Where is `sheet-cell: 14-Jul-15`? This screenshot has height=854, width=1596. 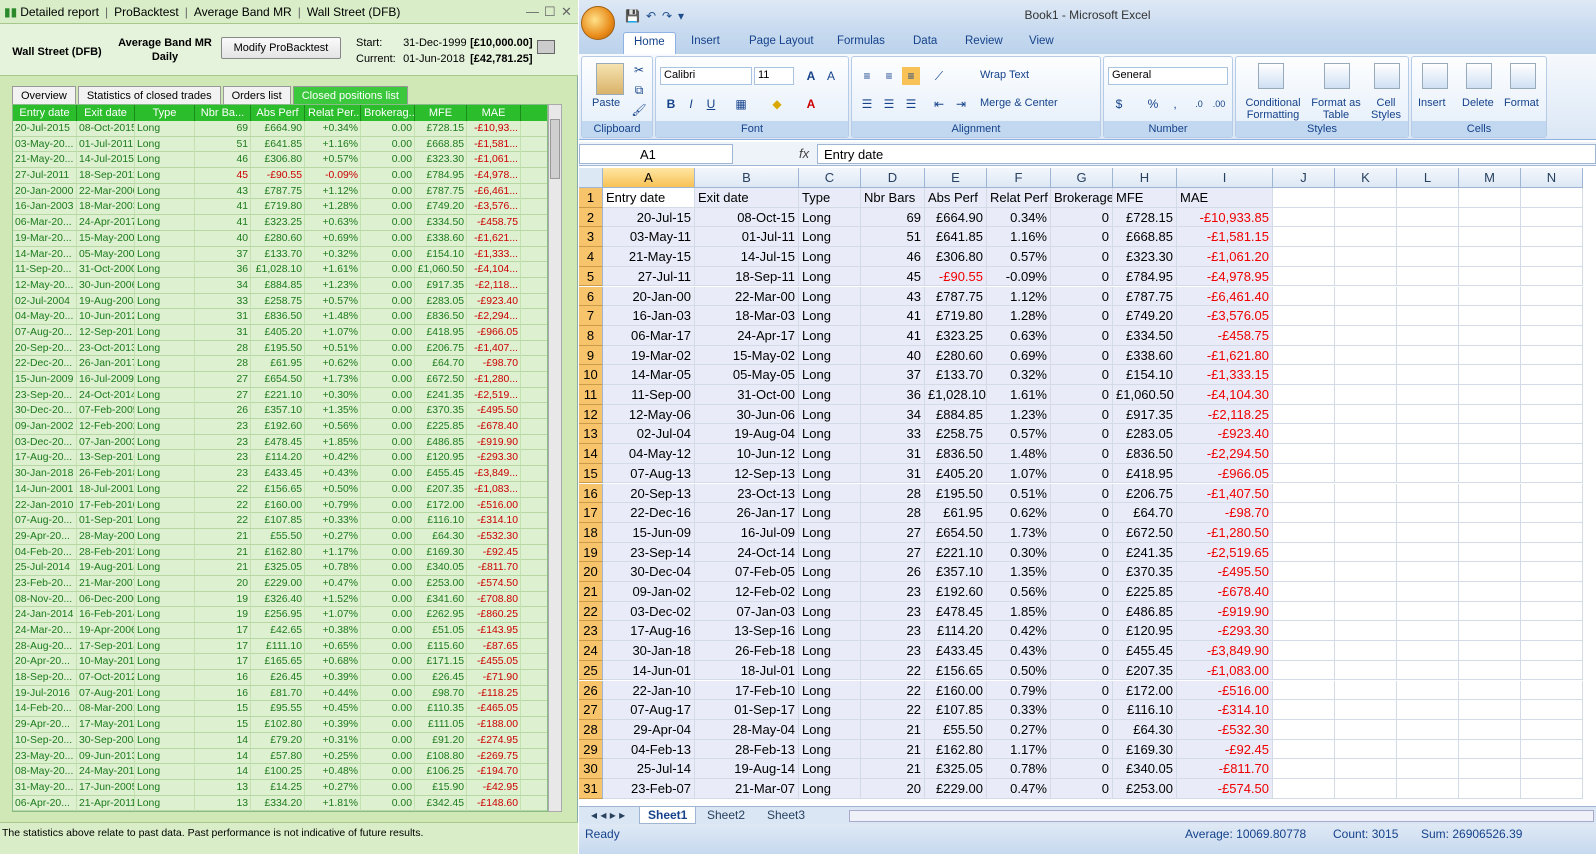
sheet-cell: 14-Jul-15 is located at coordinates (747, 257).